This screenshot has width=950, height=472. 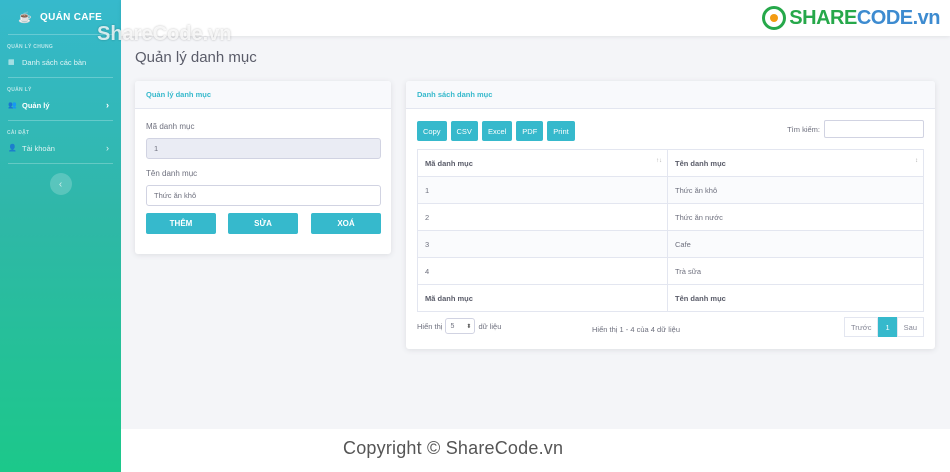 I want to click on page-length: Hiển thị 5 dữ liệu, so click(x=459, y=326).